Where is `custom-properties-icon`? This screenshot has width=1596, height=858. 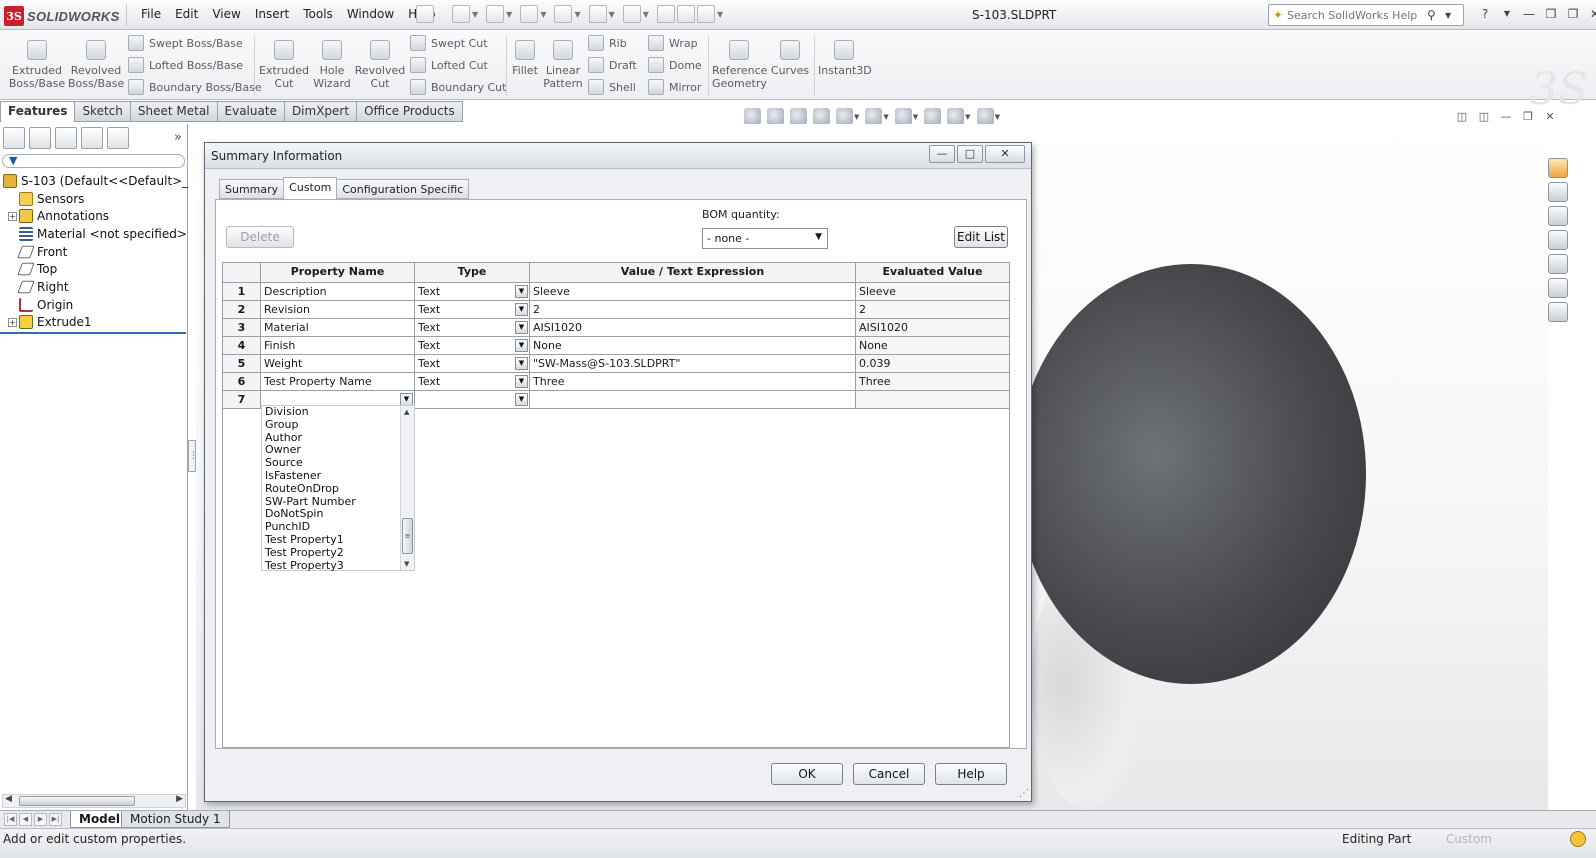
custom-properties-icon is located at coordinates (1558, 312).